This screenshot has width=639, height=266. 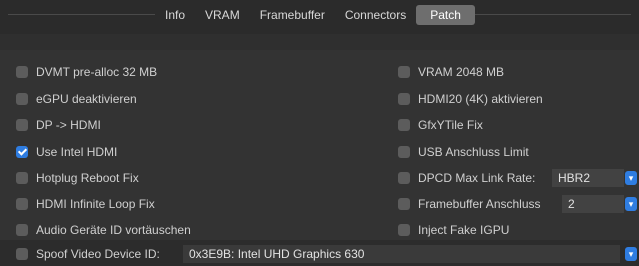 I want to click on select-value: 2, so click(x=571, y=204).